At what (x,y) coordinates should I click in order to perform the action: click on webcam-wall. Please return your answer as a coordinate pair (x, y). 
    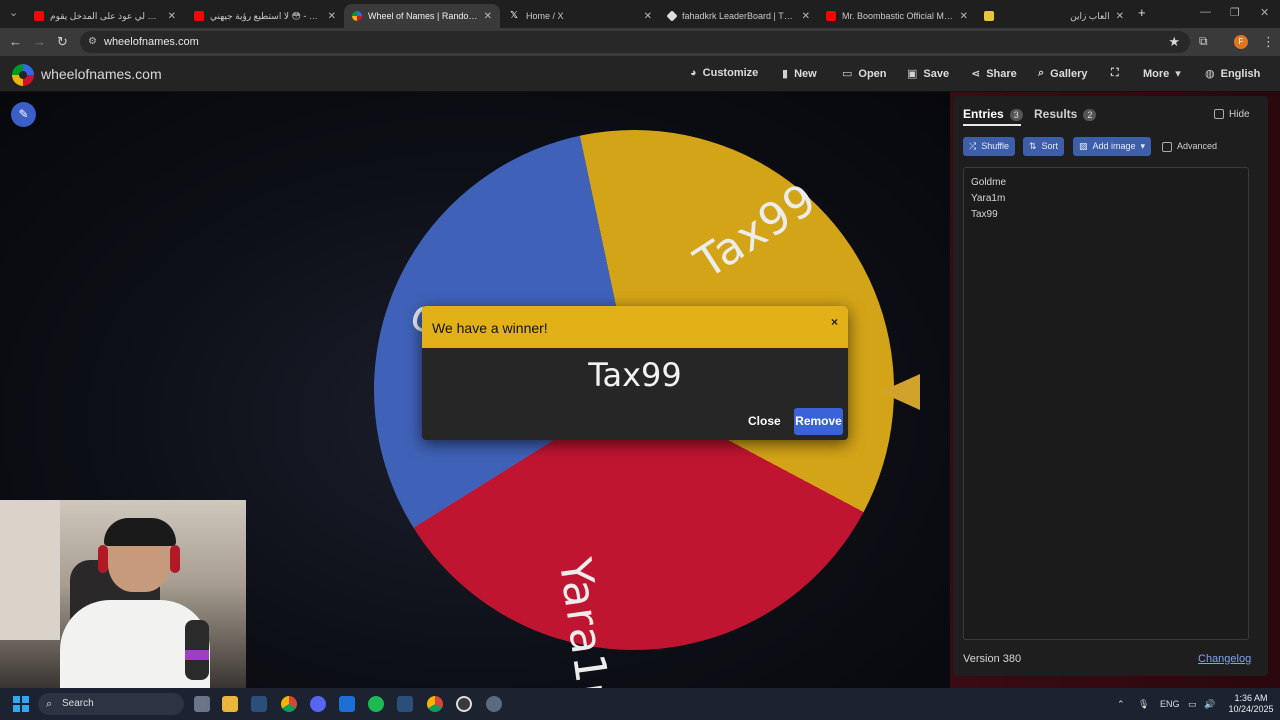
    Looking at the image, I should click on (30, 570).